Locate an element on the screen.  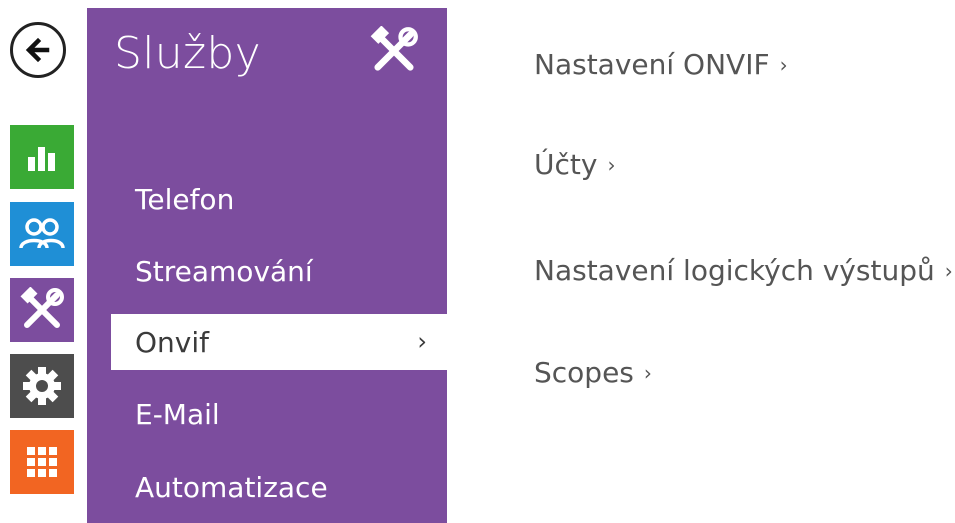
back-arrow-icon is located at coordinates (37, 50).